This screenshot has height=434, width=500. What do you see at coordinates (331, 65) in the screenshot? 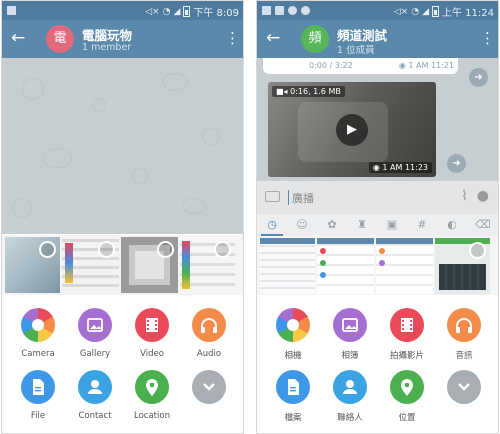
I see `audio-progress: 0:00 / 3:22` at bounding box center [331, 65].